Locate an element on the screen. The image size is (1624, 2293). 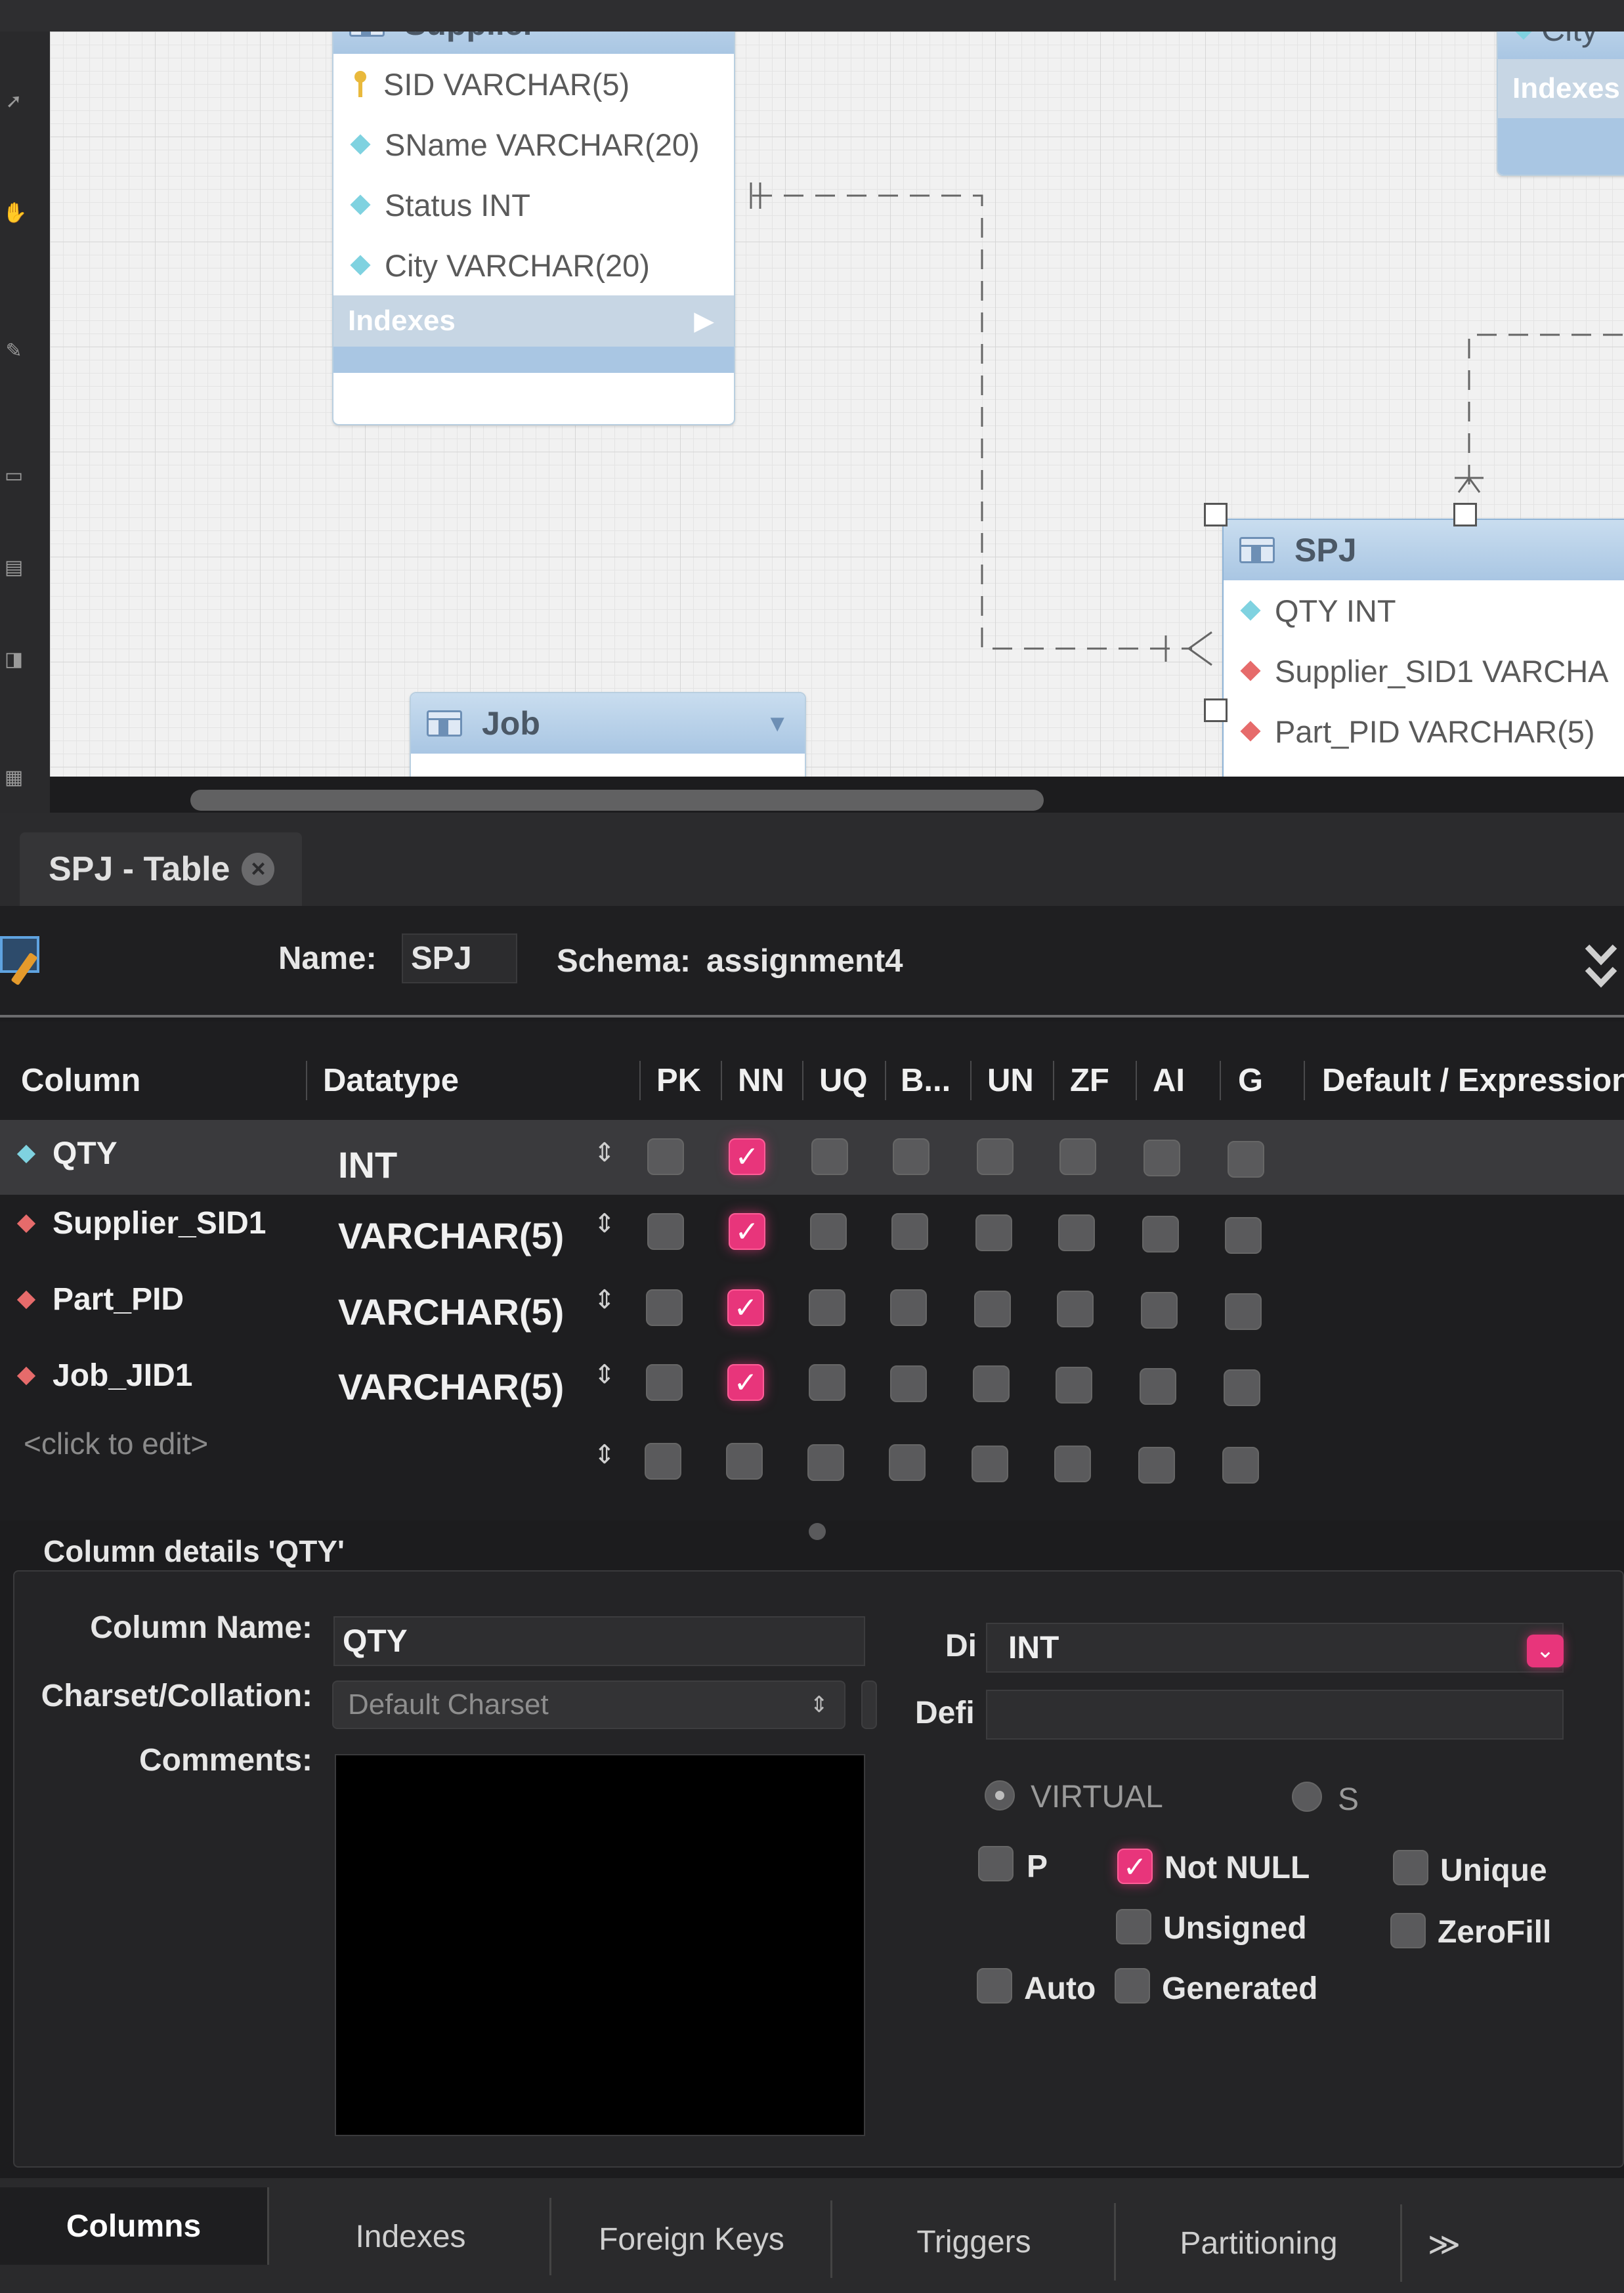
pointer-tool-icon: ➚ is located at coordinates (14, 102).